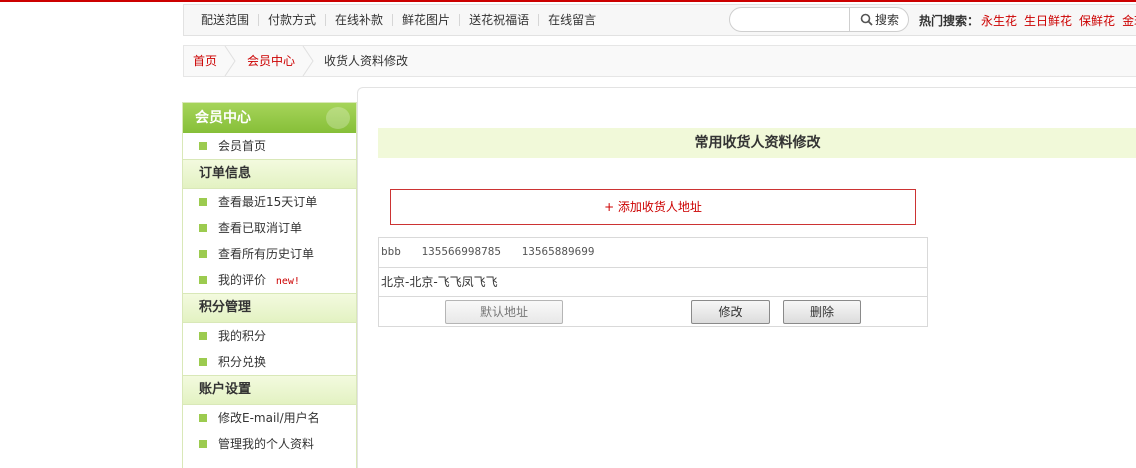  I want to click on search-button-label: 搜索, so click(886, 20).